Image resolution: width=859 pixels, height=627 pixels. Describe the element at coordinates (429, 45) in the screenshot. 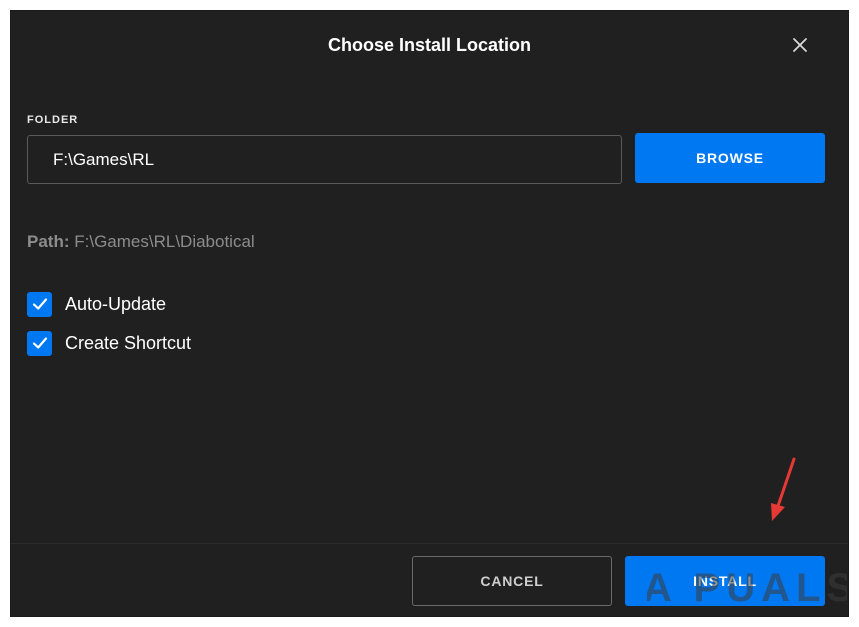

I see `dialog-title: Choose Install Location` at that location.